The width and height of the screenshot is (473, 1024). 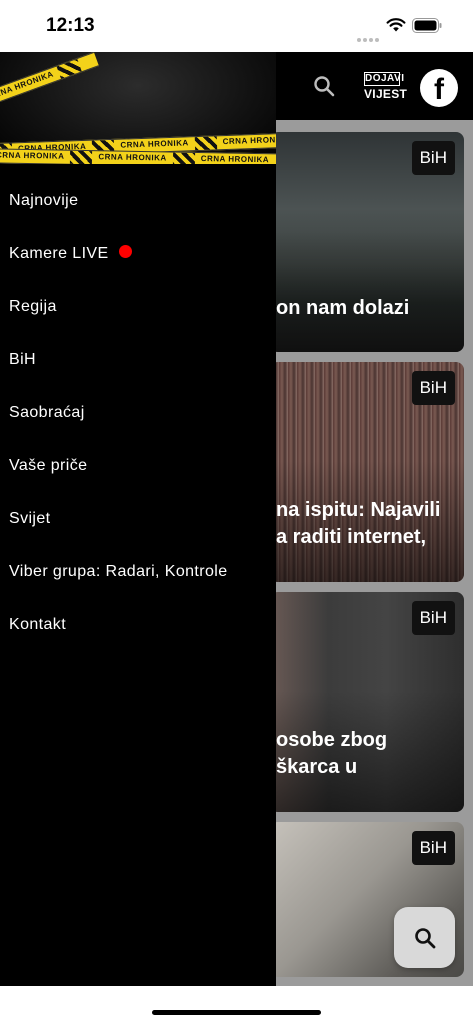 I want to click on menu-item-label: Svijet, so click(x=30, y=518).